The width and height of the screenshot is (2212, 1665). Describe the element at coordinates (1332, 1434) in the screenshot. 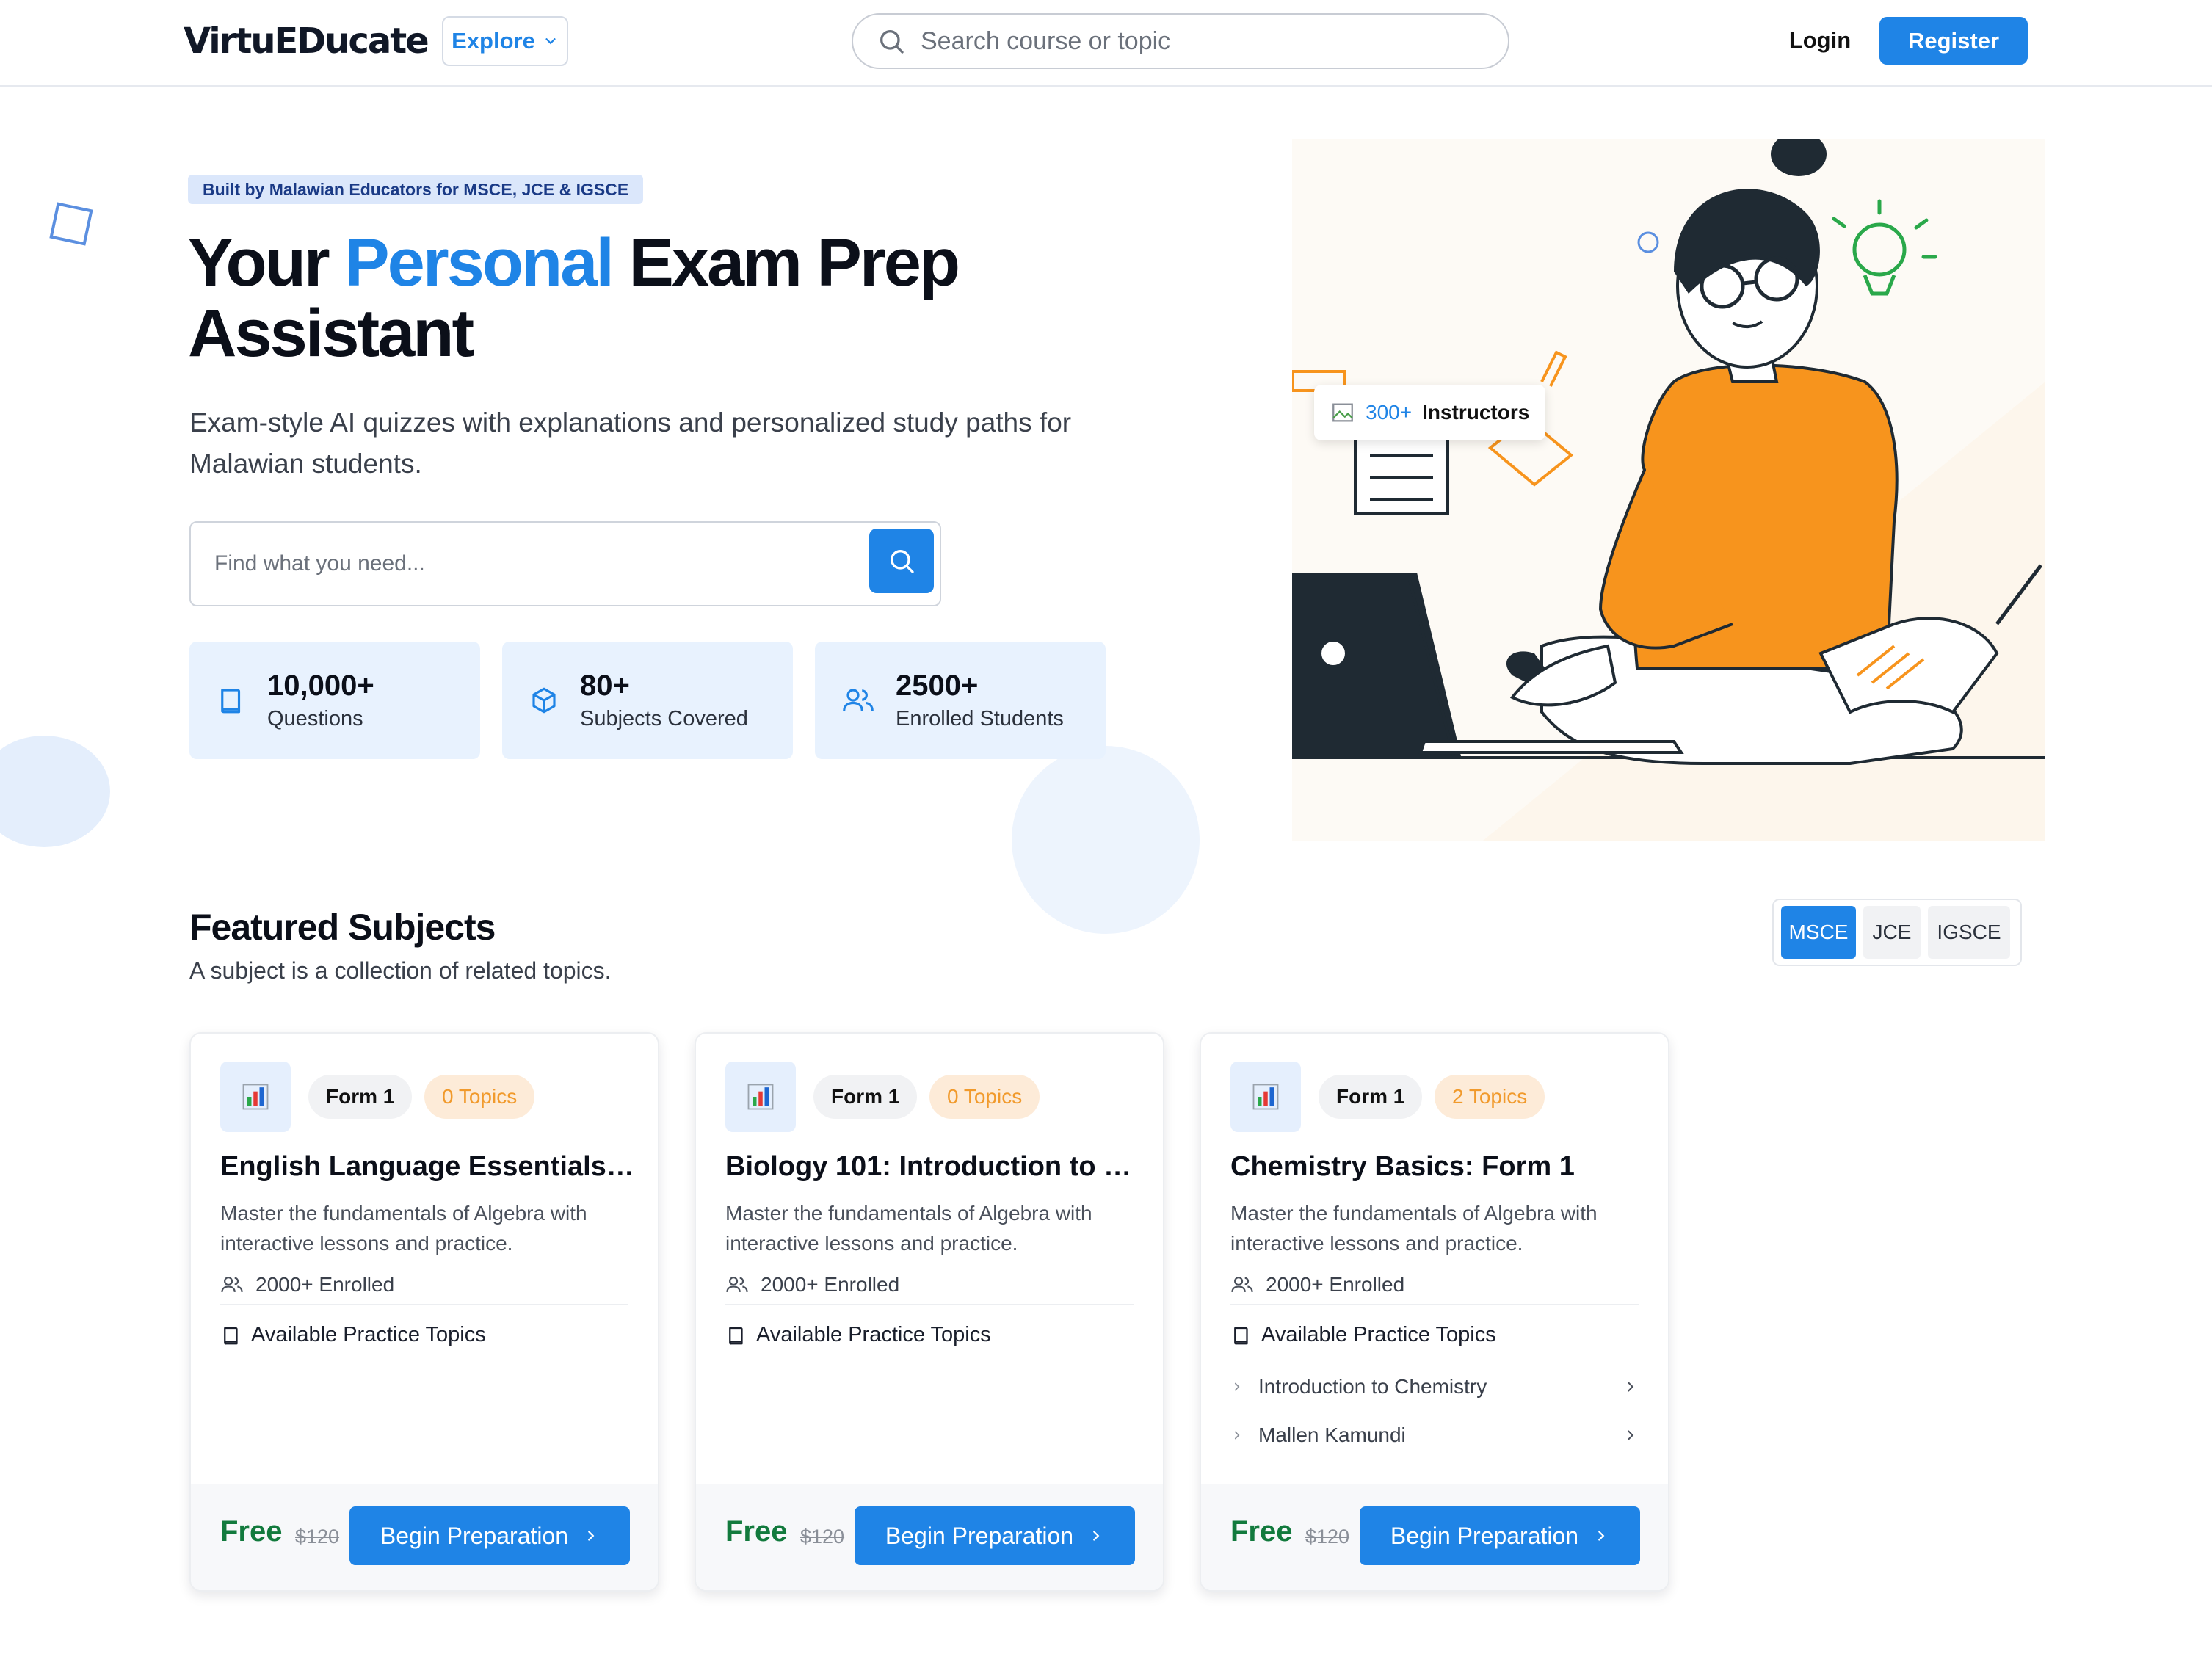

I see `topic-item-label: Mallen Kamundi` at that location.